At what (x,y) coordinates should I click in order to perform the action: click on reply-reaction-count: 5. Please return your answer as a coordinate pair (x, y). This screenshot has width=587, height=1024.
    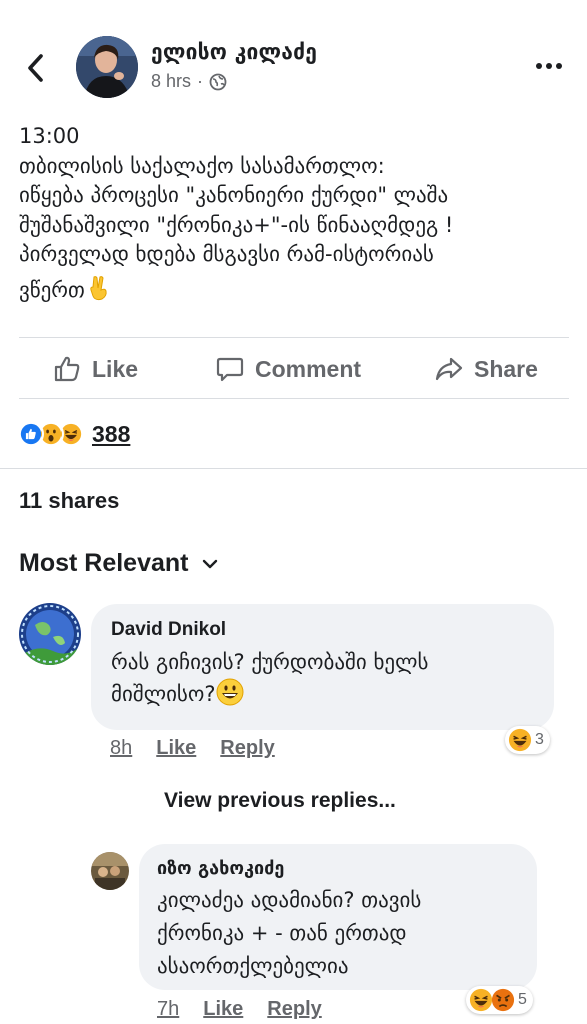
    Looking at the image, I should click on (522, 999).